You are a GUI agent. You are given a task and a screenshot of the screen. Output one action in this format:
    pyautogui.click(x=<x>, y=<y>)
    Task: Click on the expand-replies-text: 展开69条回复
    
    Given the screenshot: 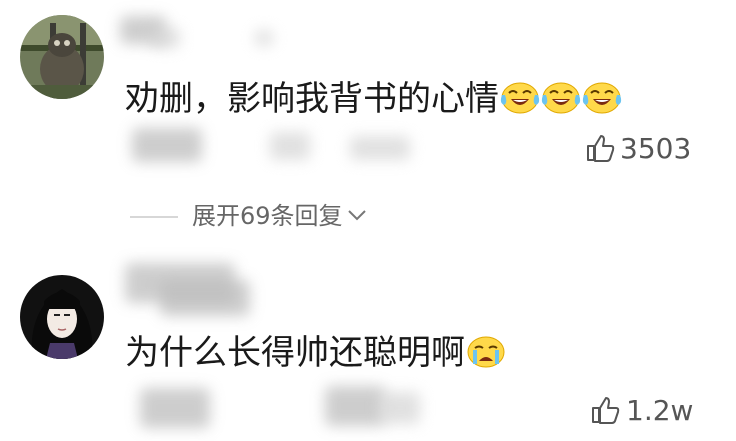 What is the action you would take?
    pyautogui.click(x=267, y=216)
    